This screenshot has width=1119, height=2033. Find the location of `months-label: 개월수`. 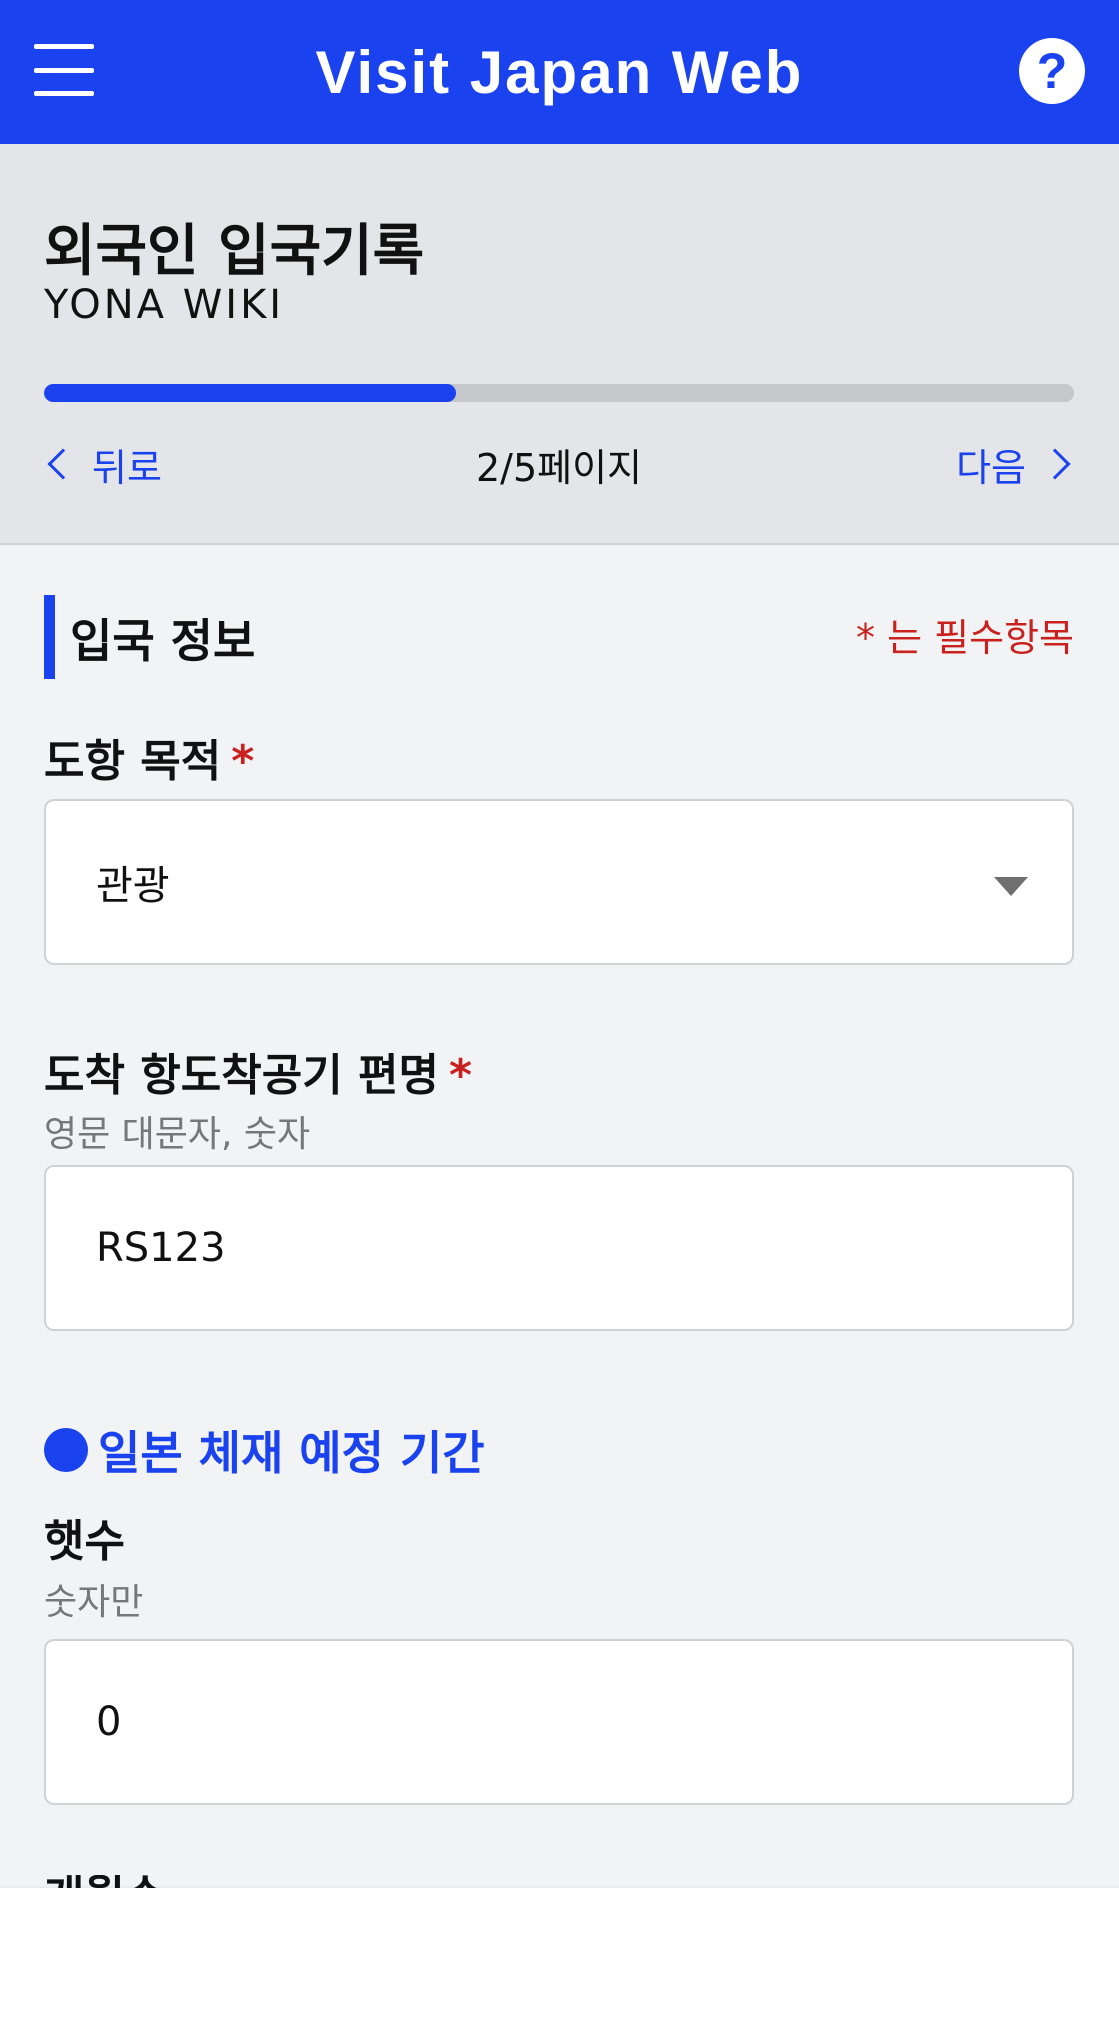

months-label: 개월수 is located at coordinates (144, 1881).